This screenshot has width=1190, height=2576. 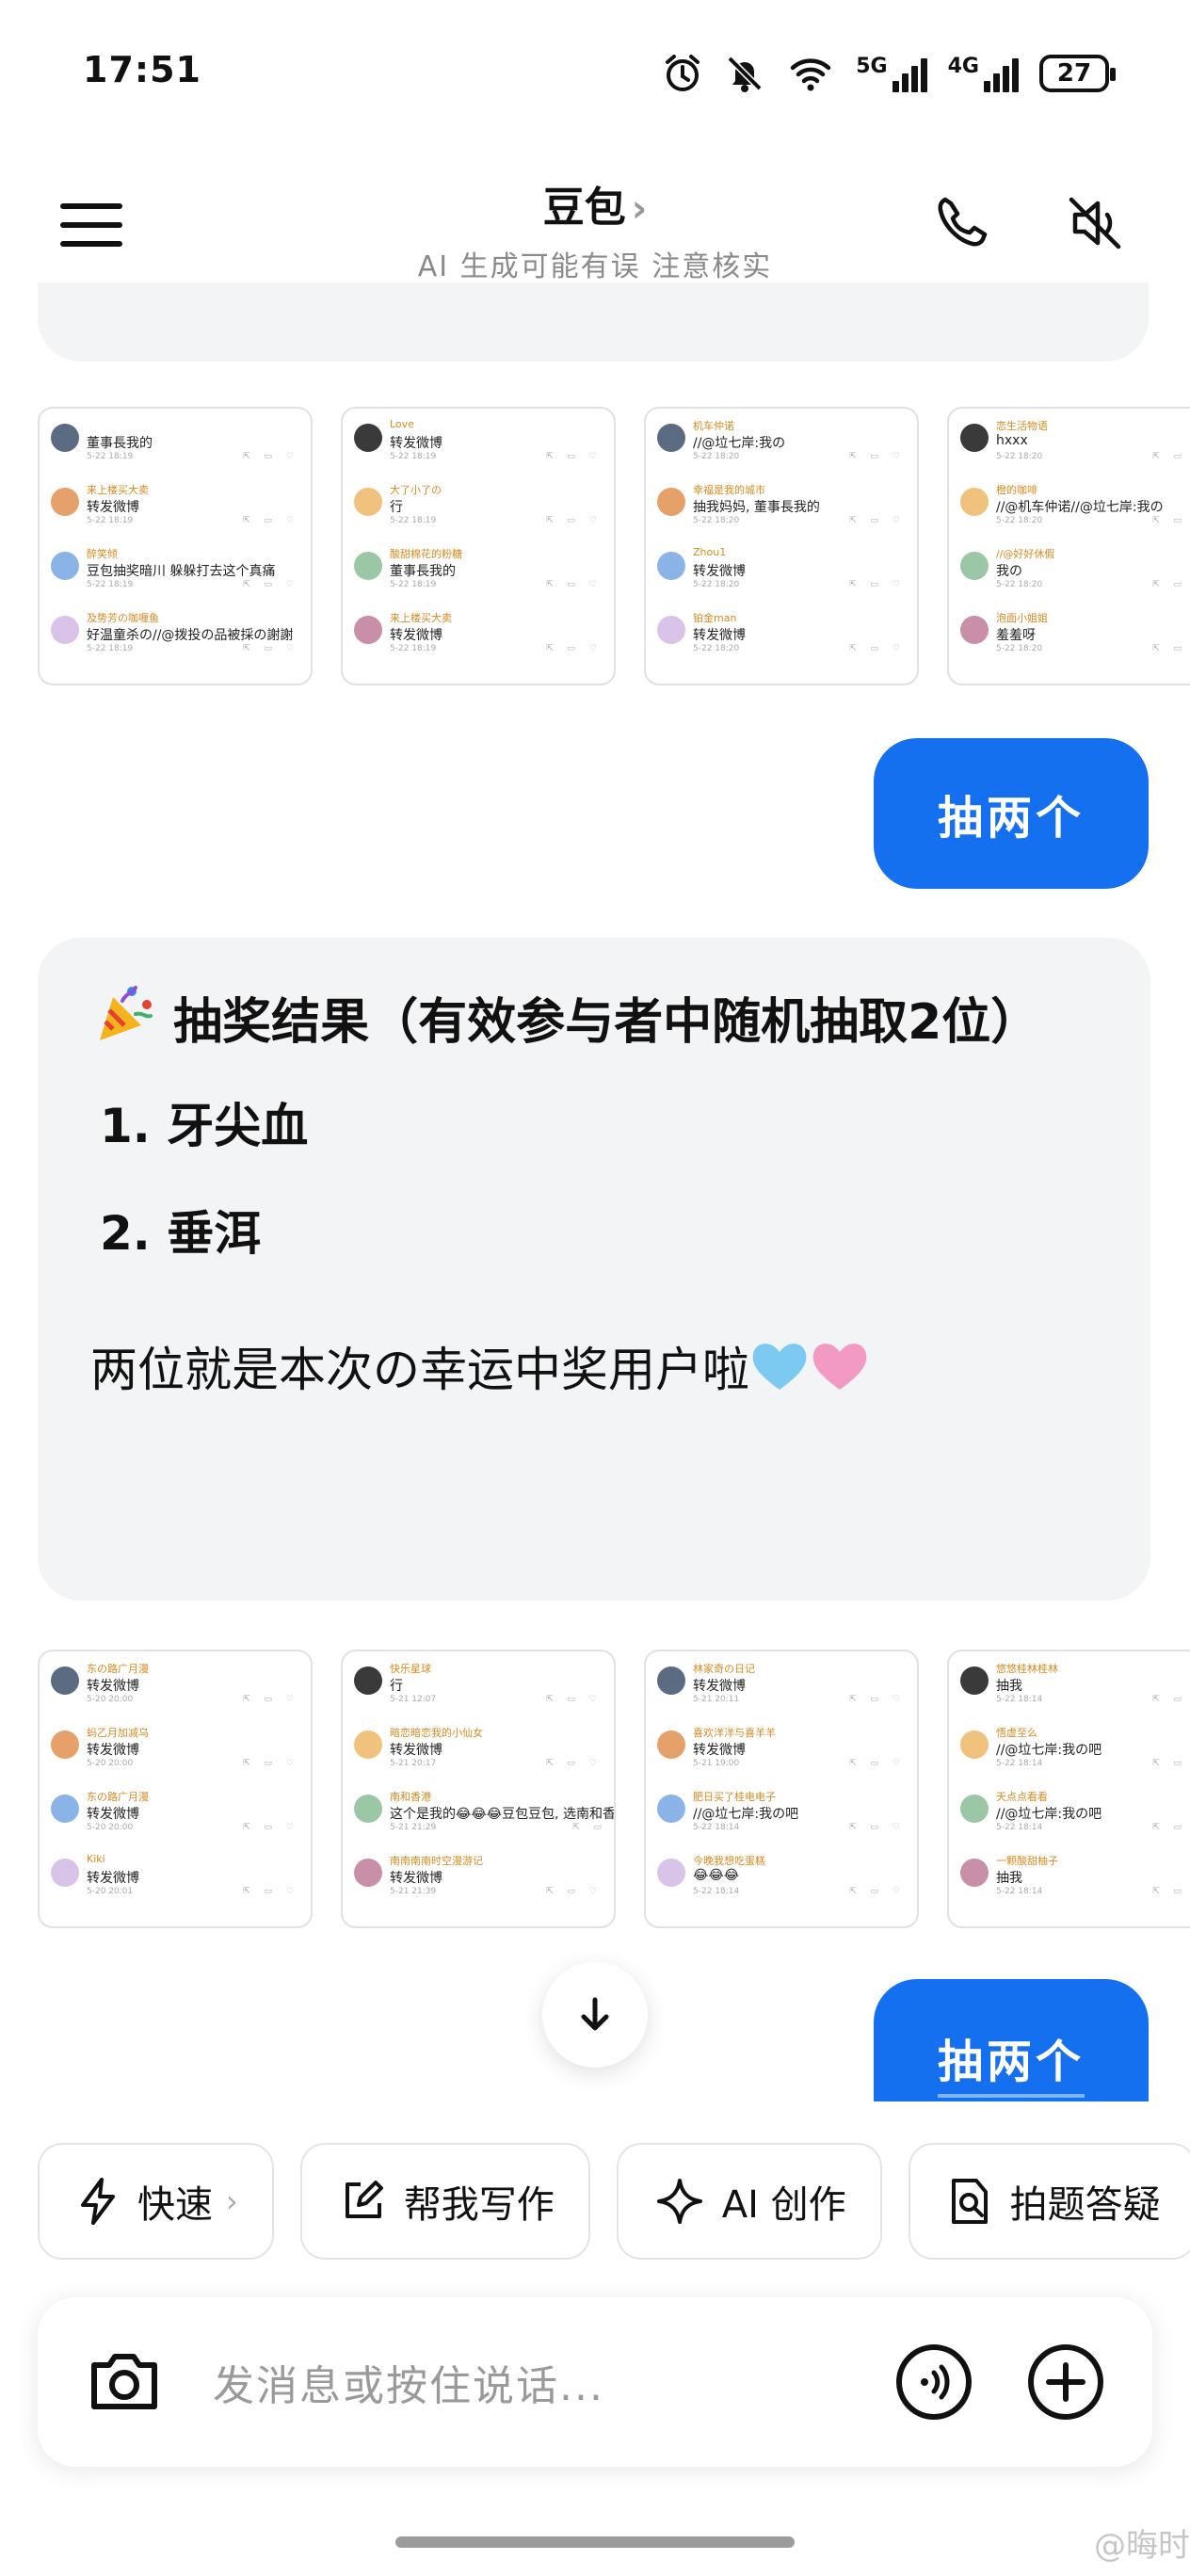 What do you see at coordinates (1027, 1669) in the screenshot?
I see `commenter-name: 悠悠桂林桂林` at bounding box center [1027, 1669].